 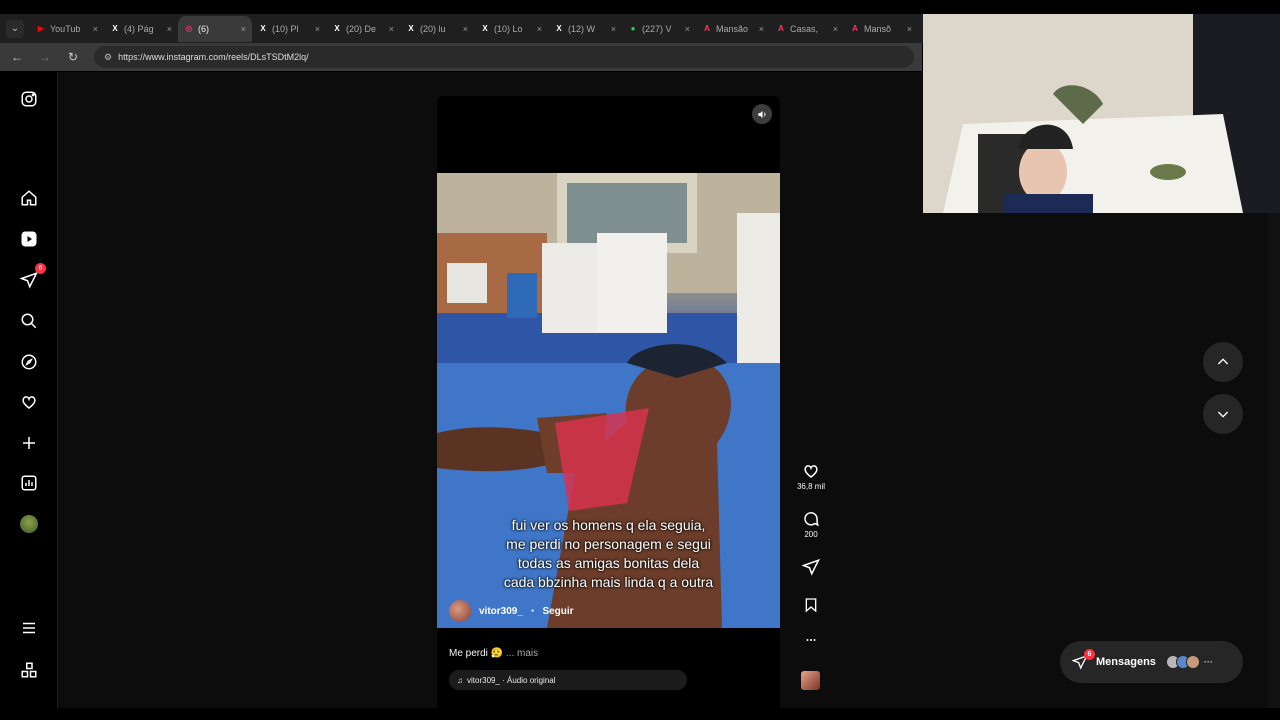 I want to click on menu-hamburger-icon, so click(x=29, y=628).